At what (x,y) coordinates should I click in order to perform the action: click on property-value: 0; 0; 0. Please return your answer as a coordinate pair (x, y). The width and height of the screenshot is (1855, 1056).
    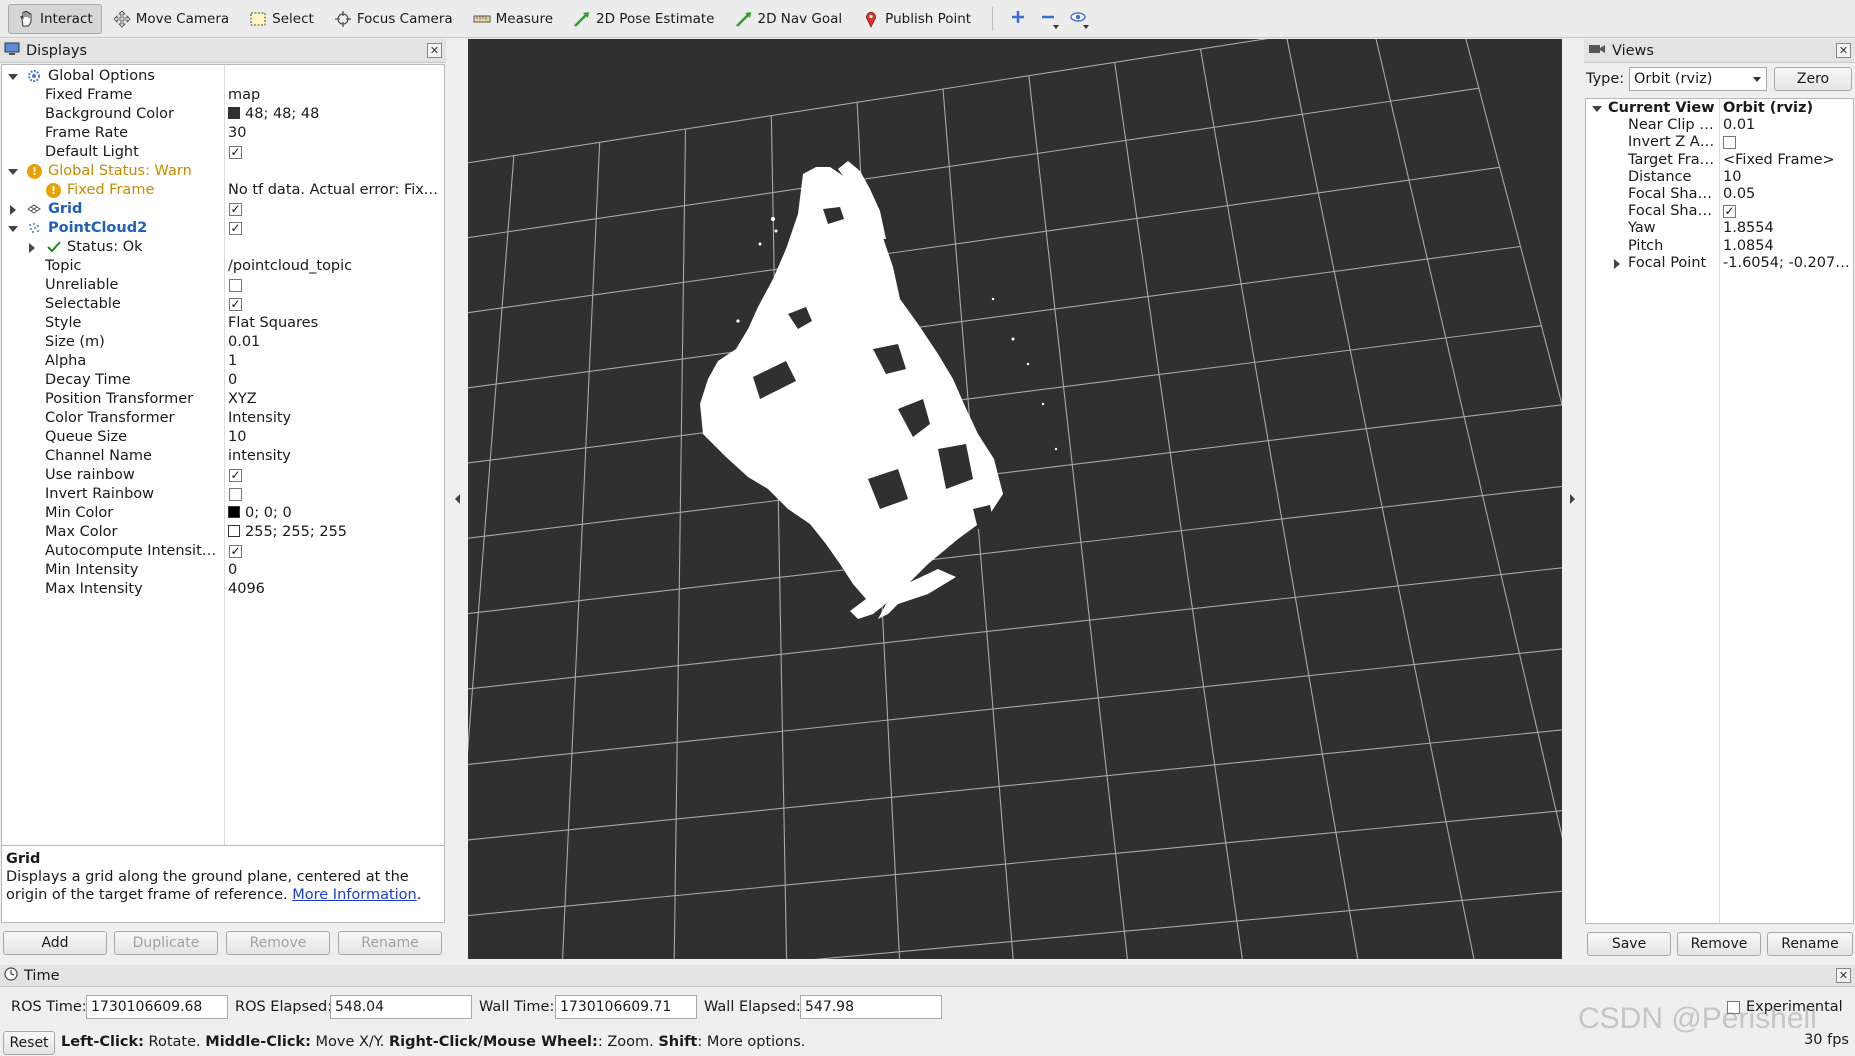
    Looking at the image, I should click on (335, 513).